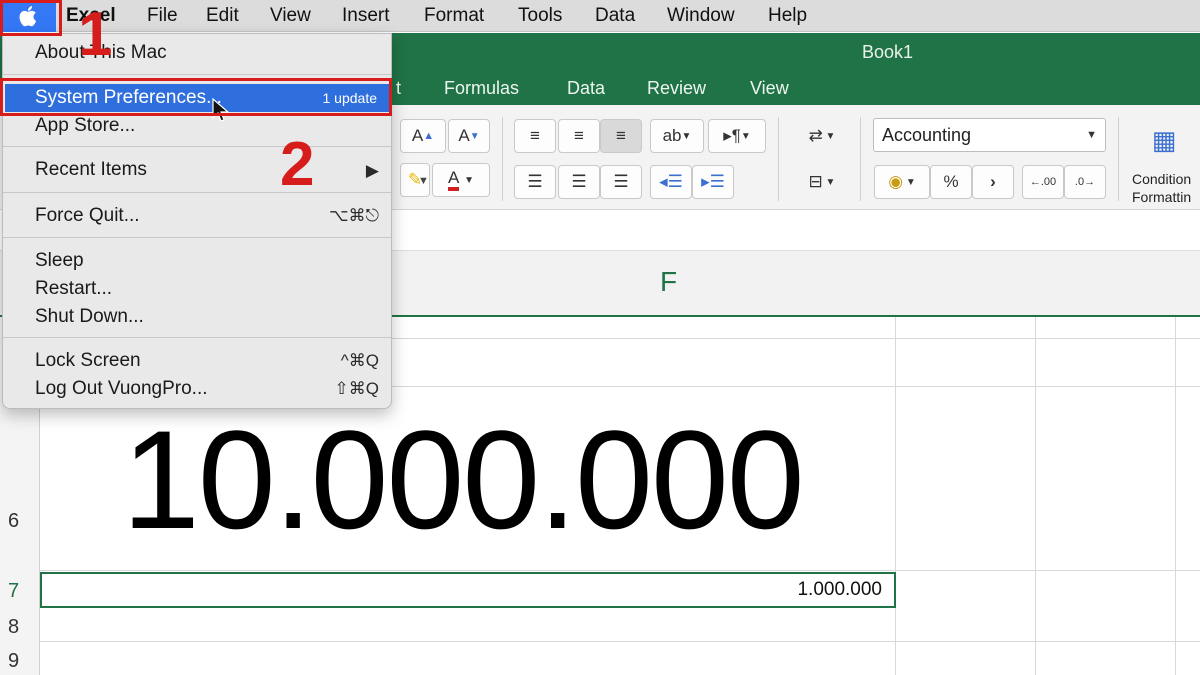 This screenshot has height=675, width=1200. I want to click on menu-file: File, so click(162, 16).